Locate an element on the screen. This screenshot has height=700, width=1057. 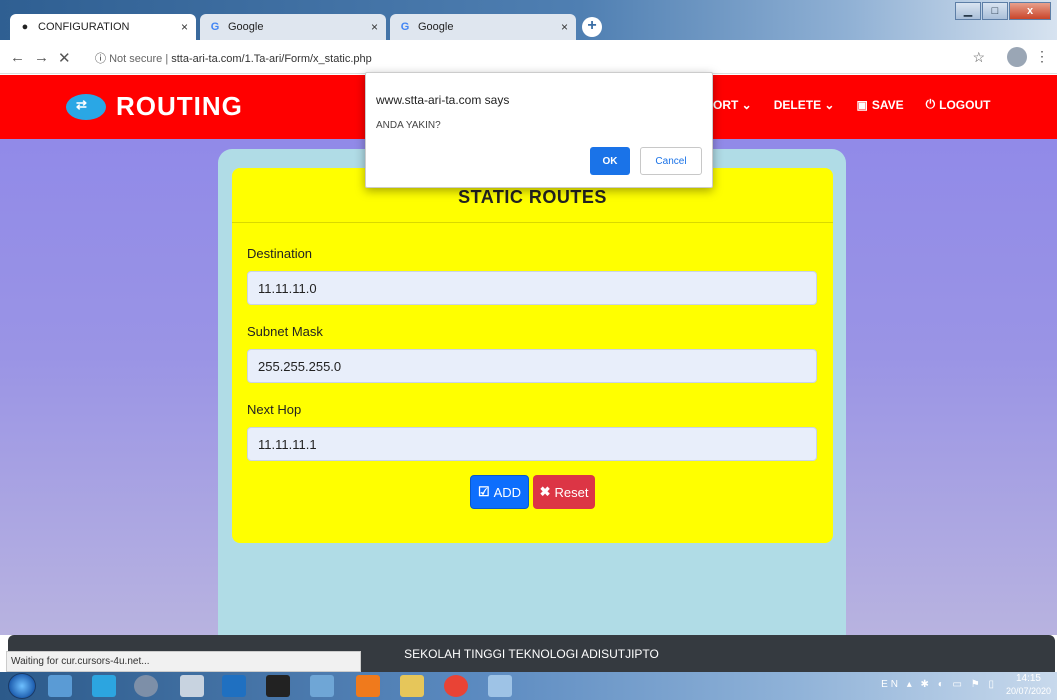
brand-title: ROUTING is located at coordinates (179, 106).